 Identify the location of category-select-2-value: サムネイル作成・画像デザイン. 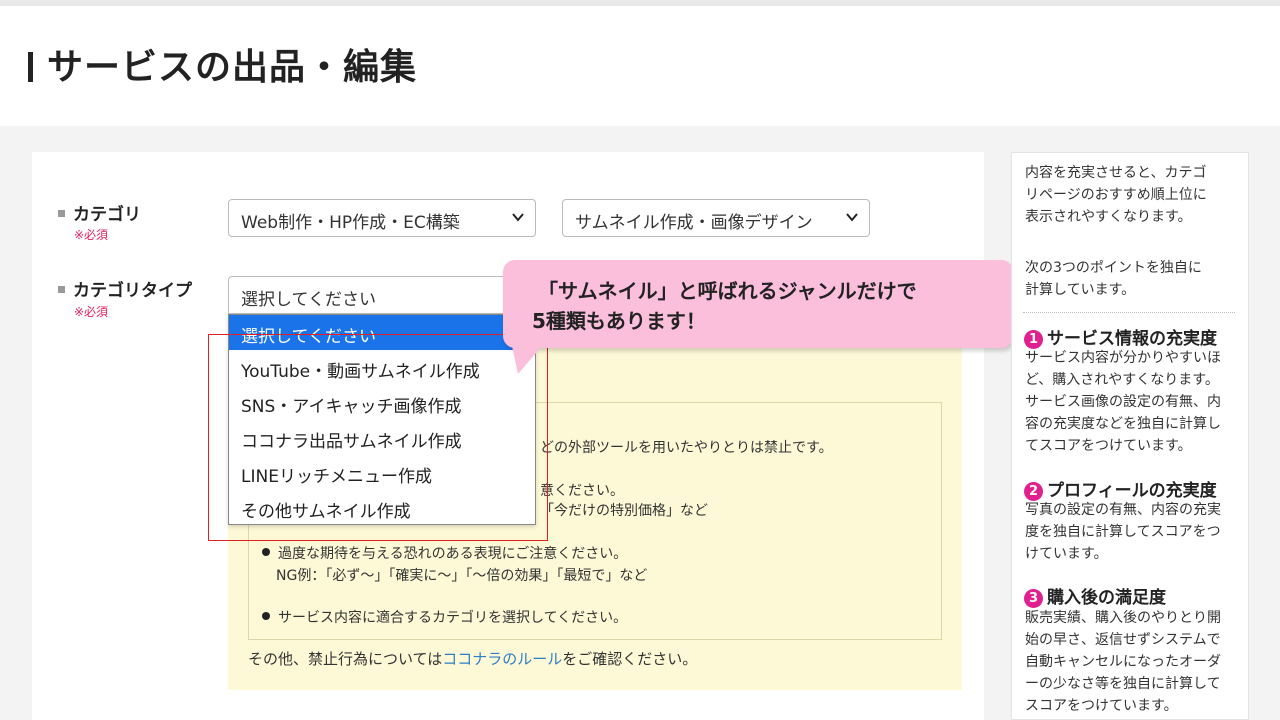
(694, 223).